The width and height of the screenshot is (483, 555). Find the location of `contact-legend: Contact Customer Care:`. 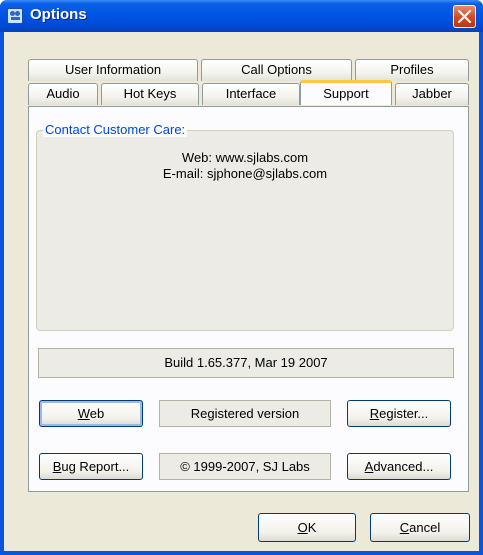

contact-legend: Contact Customer Care: is located at coordinates (115, 129).